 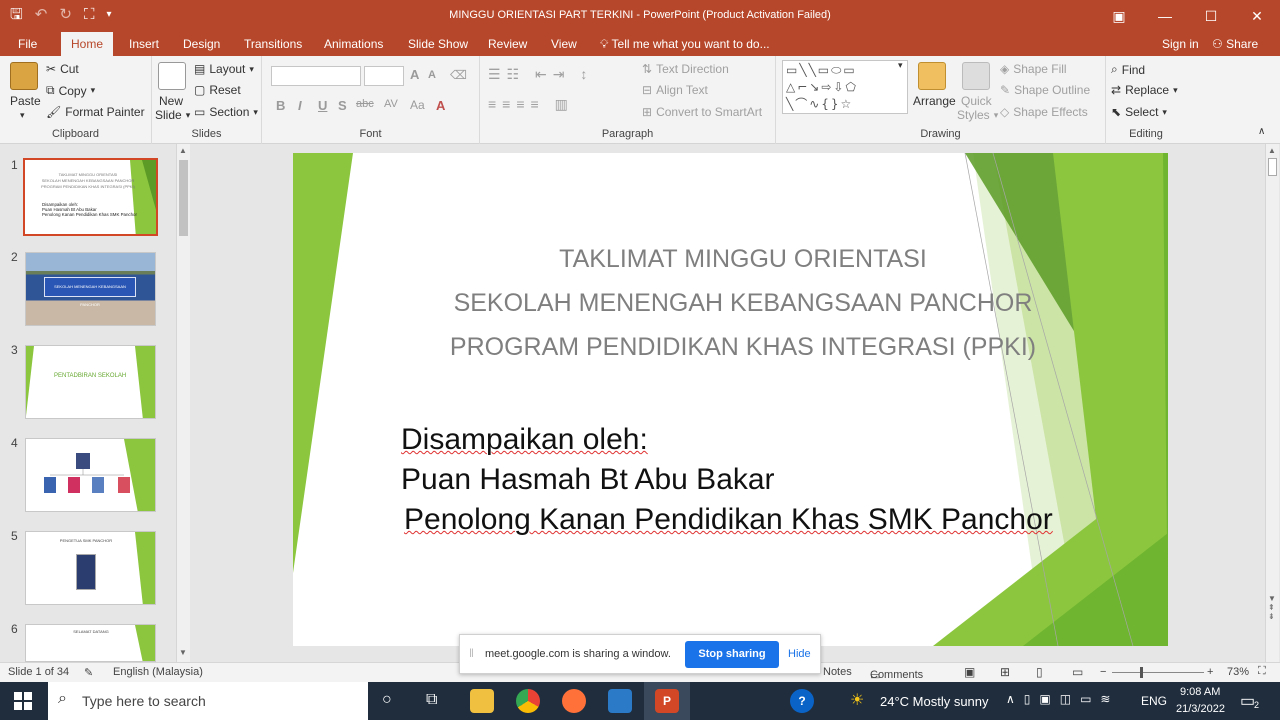 What do you see at coordinates (1262, 671) in the screenshot?
I see `fit-slide-icon: ⛶` at bounding box center [1262, 671].